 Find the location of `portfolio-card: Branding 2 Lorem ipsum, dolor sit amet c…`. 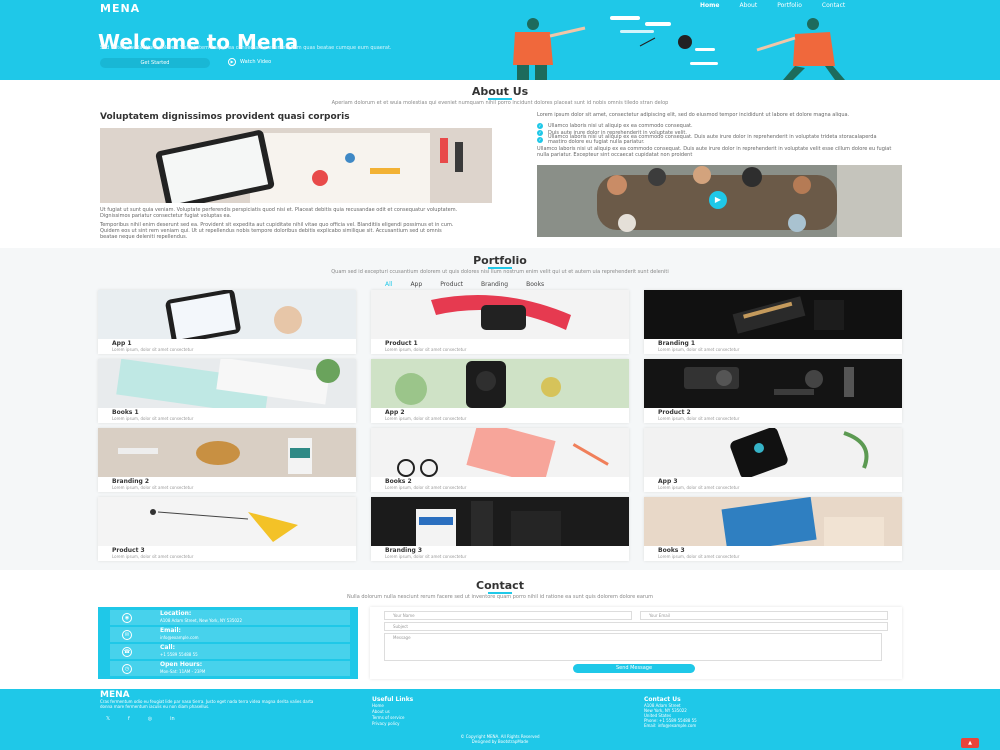

portfolio-card: Branding 2 Lorem ipsum, dolor sit amet c… is located at coordinates (227, 460).